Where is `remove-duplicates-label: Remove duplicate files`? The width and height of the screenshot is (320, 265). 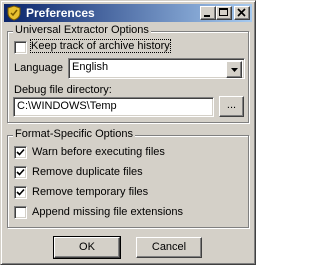 remove-duplicates-label: Remove duplicate files is located at coordinates (87, 172).